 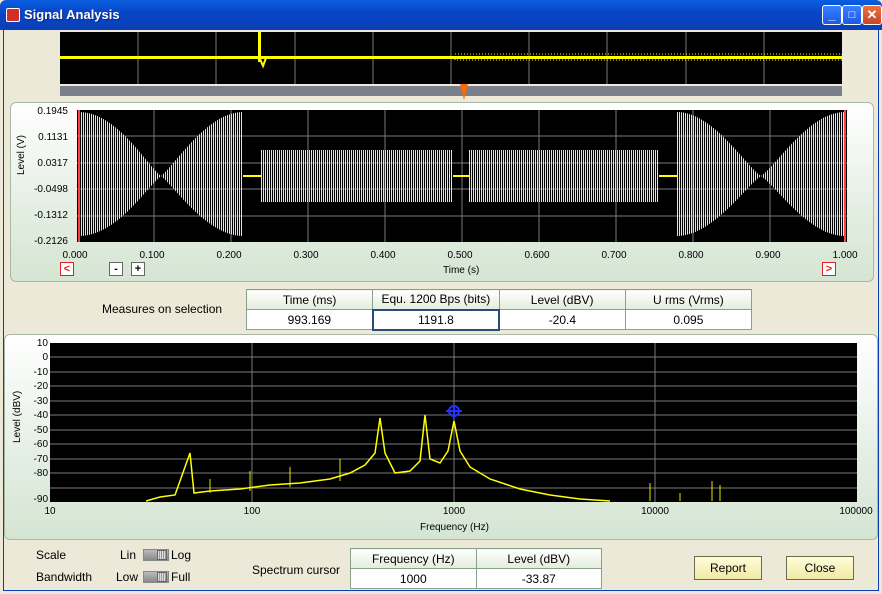 I want to click on scale-lin-label: Lin, so click(x=128, y=555).